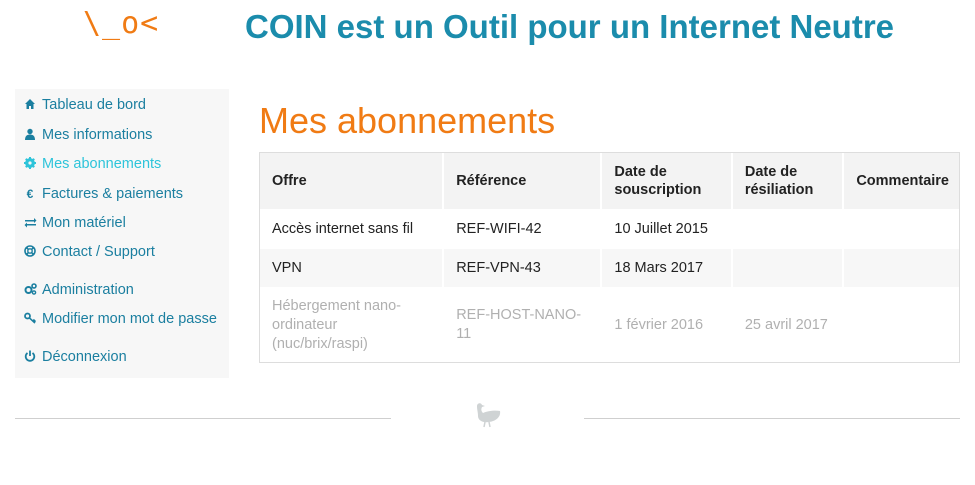 The height and width of the screenshot is (485, 975). I want to click on duck-icon, so click(487, 417).